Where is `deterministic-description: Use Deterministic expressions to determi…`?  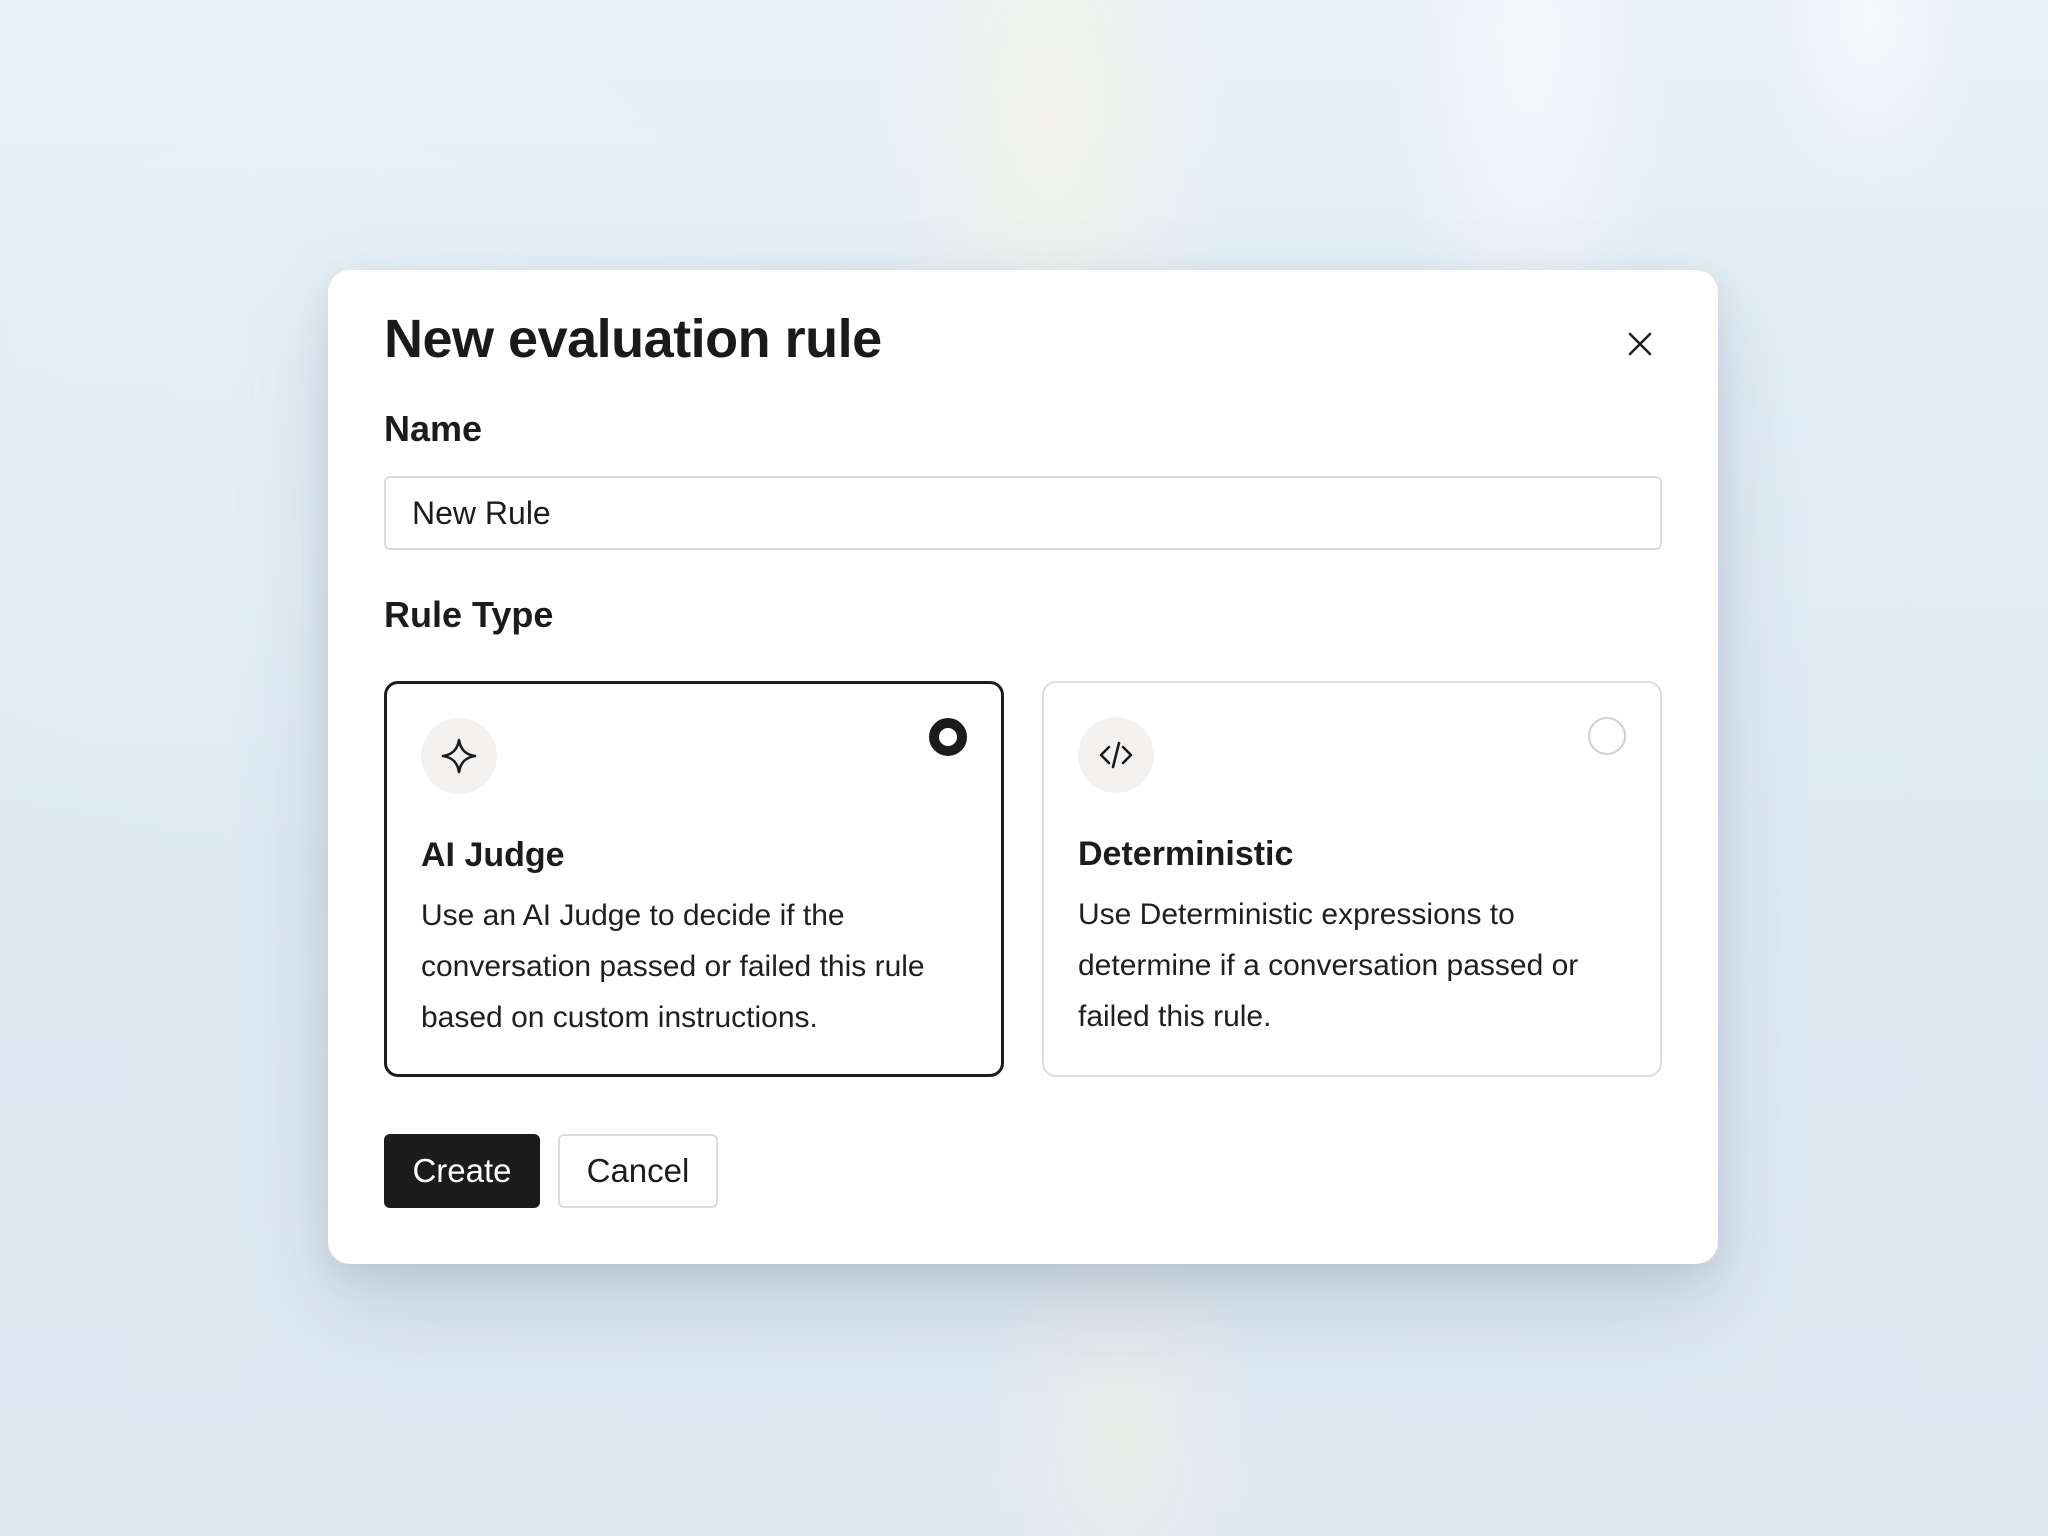 deterministic-description: Use Deterministic expressions to determi… is located at coordinates (1328, 965).